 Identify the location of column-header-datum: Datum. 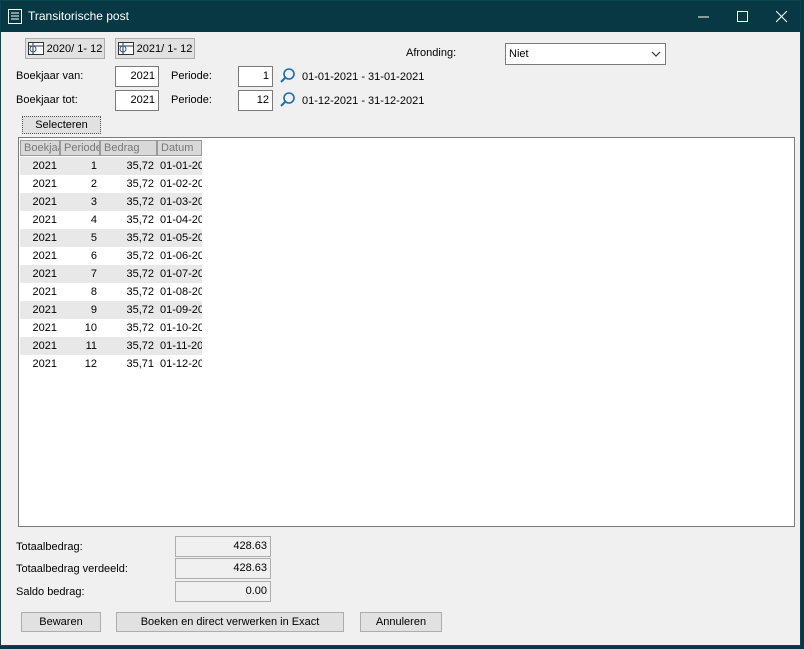
(179, 148).